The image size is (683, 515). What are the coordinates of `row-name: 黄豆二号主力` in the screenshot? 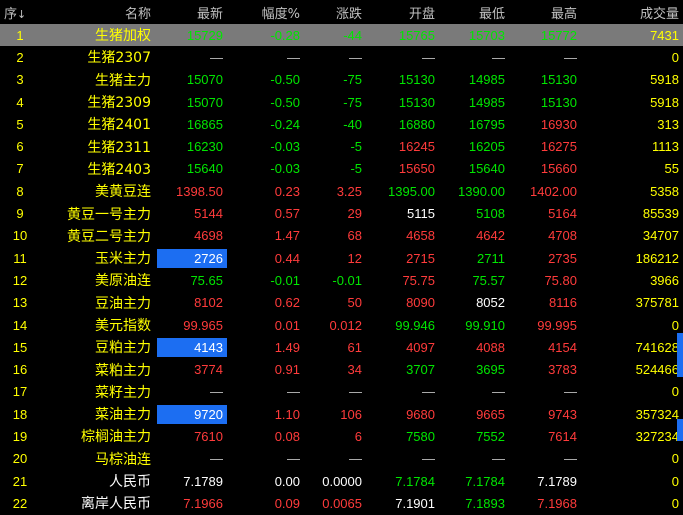 It's located at (109, 236).